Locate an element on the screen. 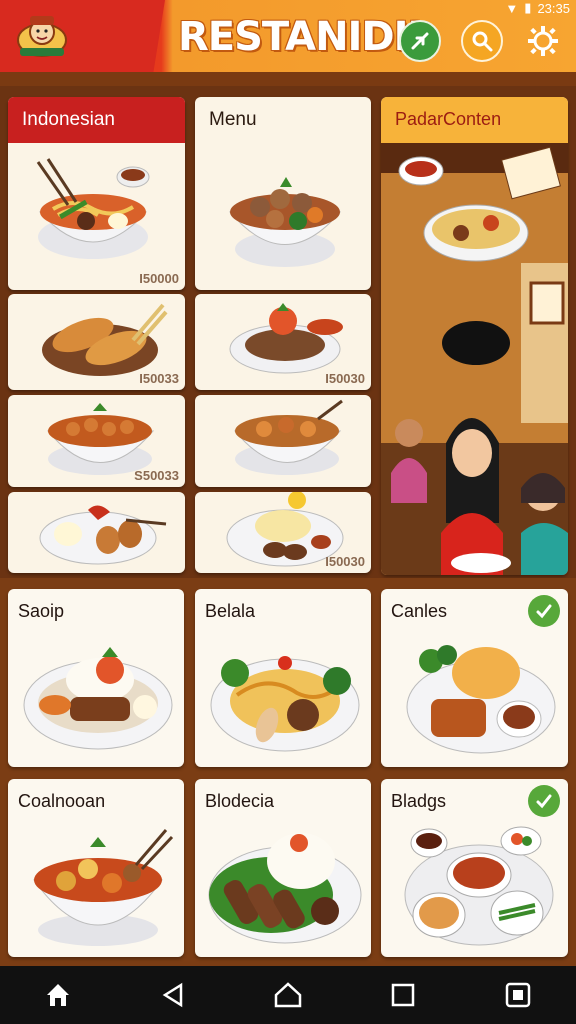  dish-card-egg is located at coordinates (96, 532).